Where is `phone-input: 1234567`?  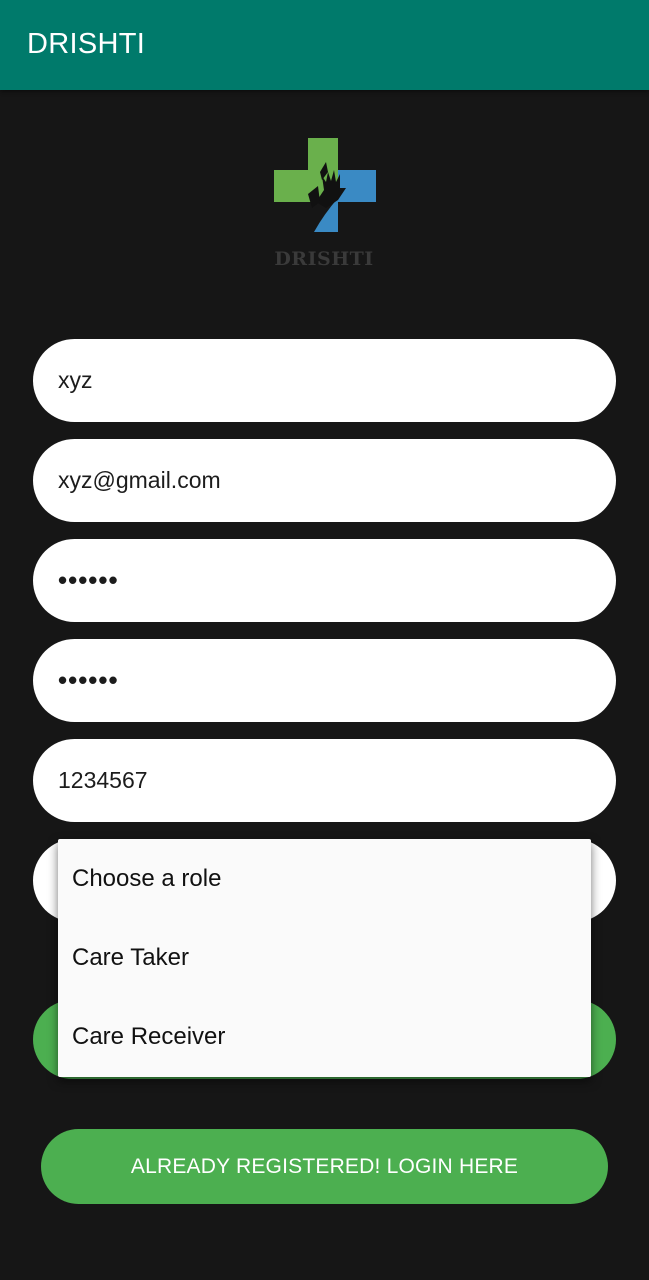
phone-input: 1234567 is located at coordinates (324, 780).